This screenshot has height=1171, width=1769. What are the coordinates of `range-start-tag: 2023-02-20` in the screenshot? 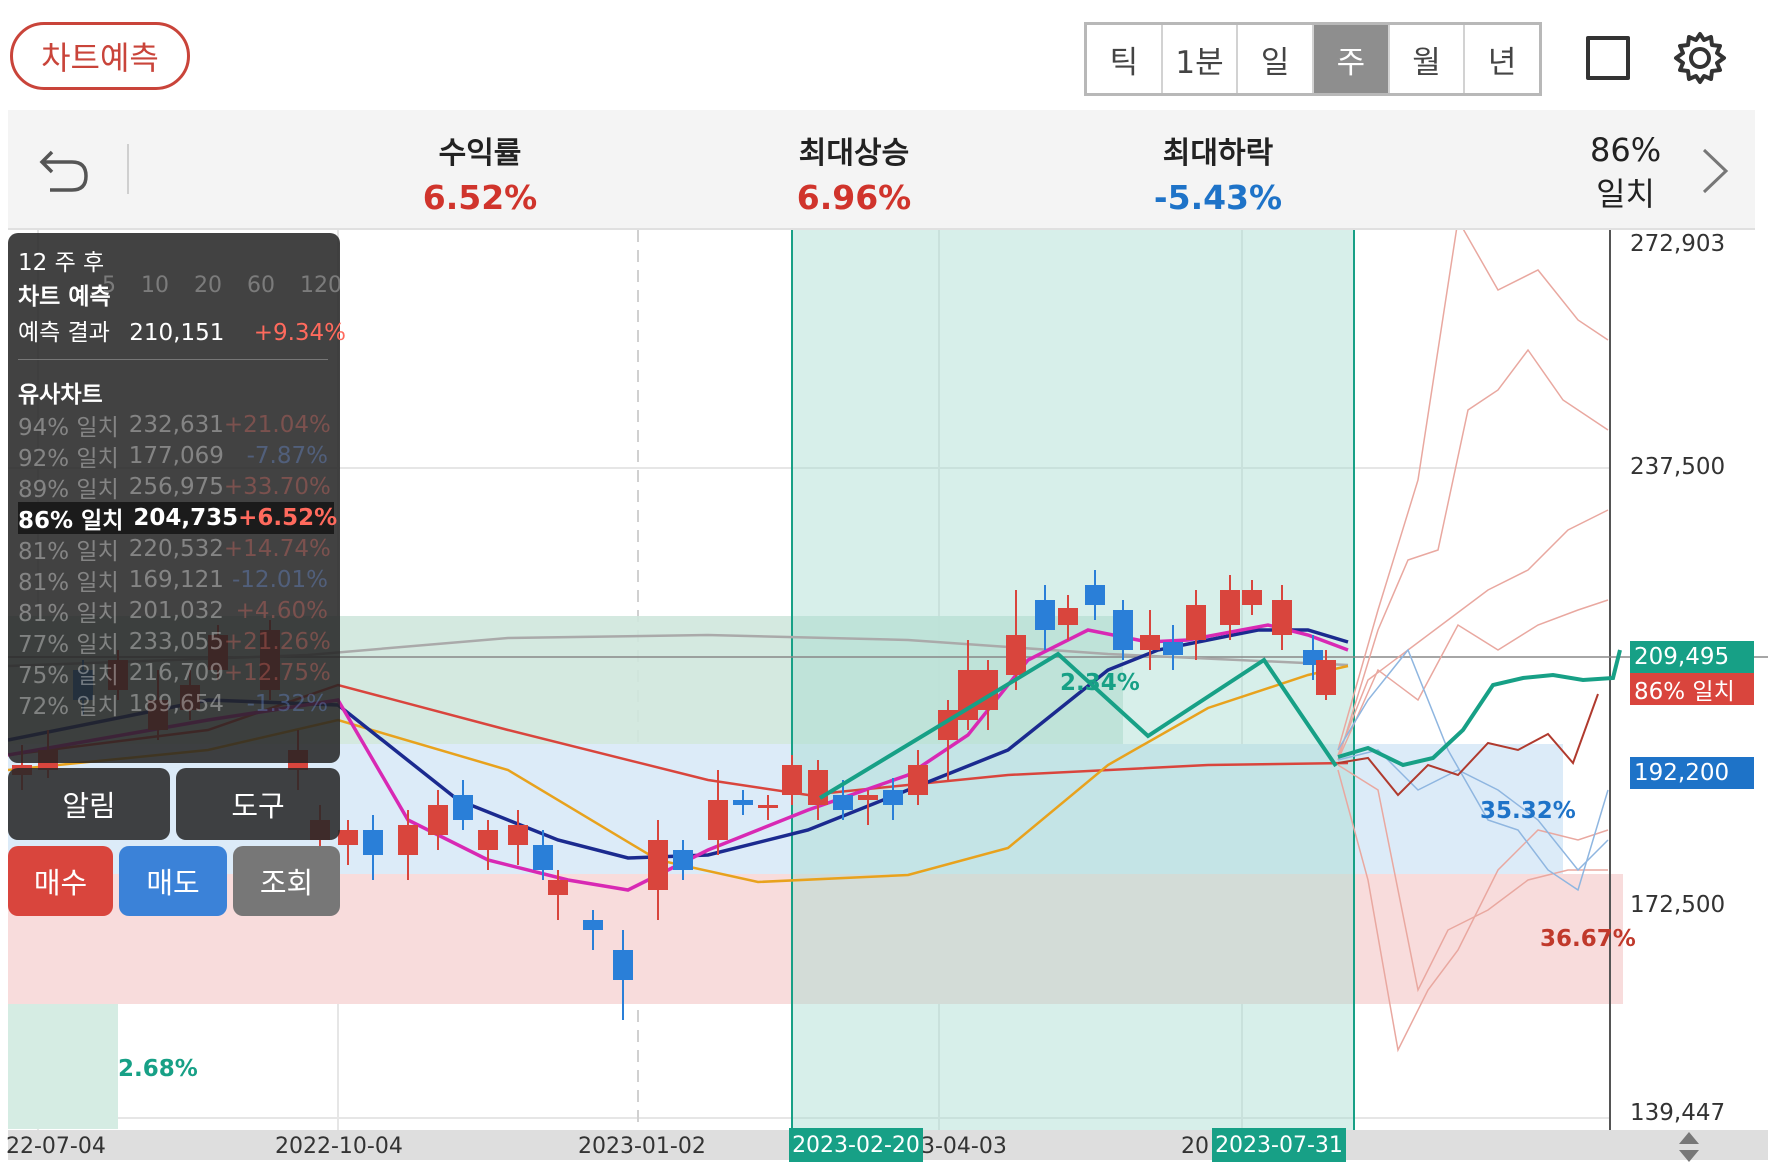 It's located at (856, 1145).